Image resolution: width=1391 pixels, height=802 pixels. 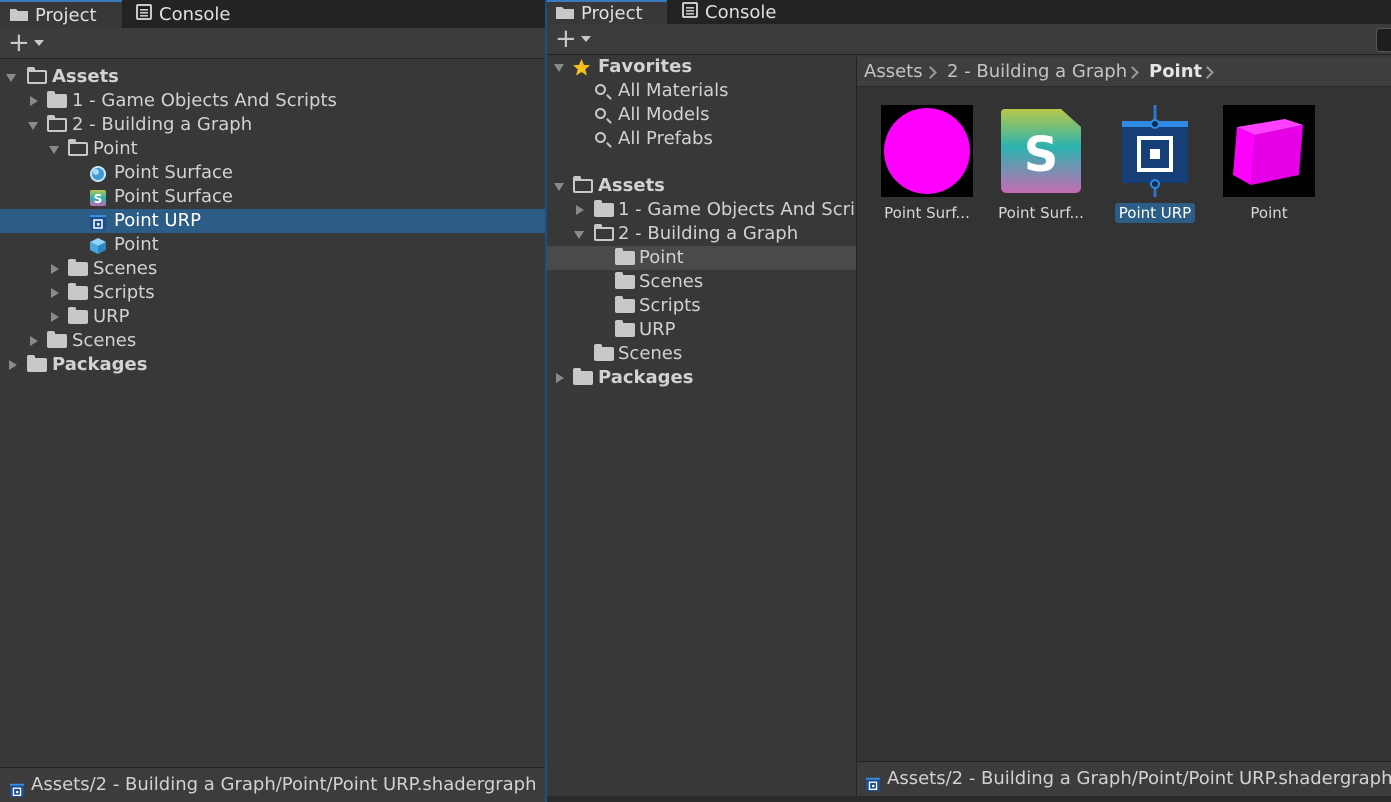 I want to click on tree-item-asset: S Point Surface, so click(x=272, y=197).